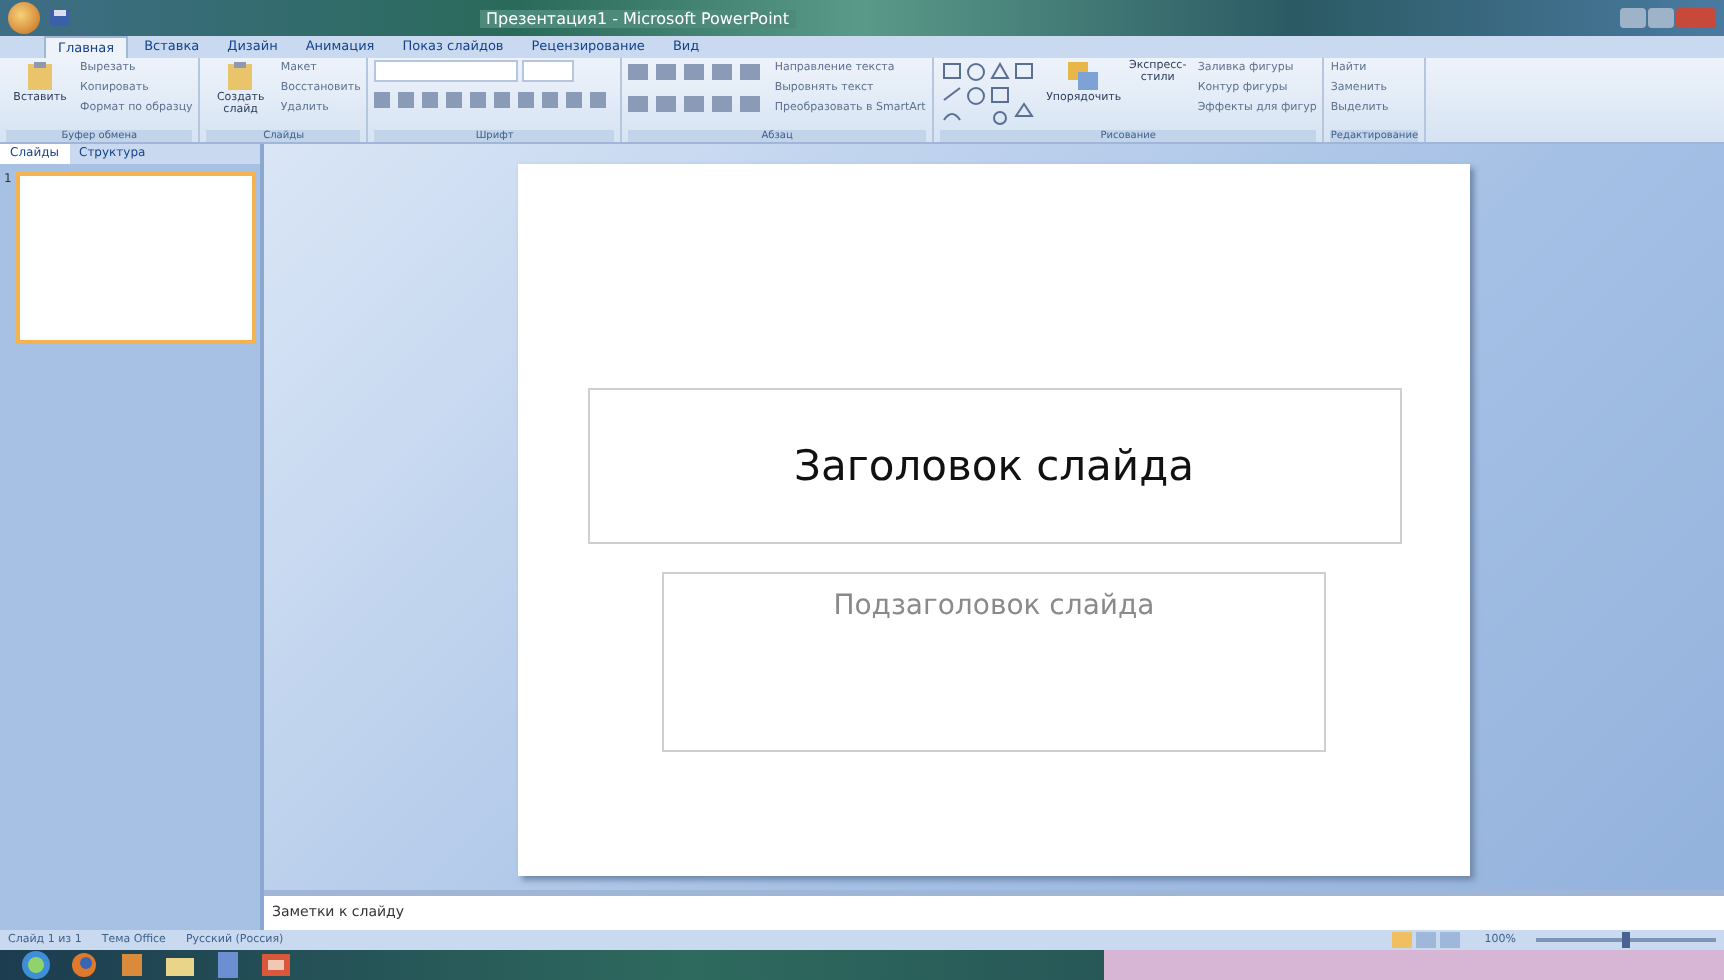 The width and height of the screenshot is (1724, 980). What do you see at coordinates (1083, 76) in the screenshot?
I see `arrange-icon` at bounding box center [1083, 76].